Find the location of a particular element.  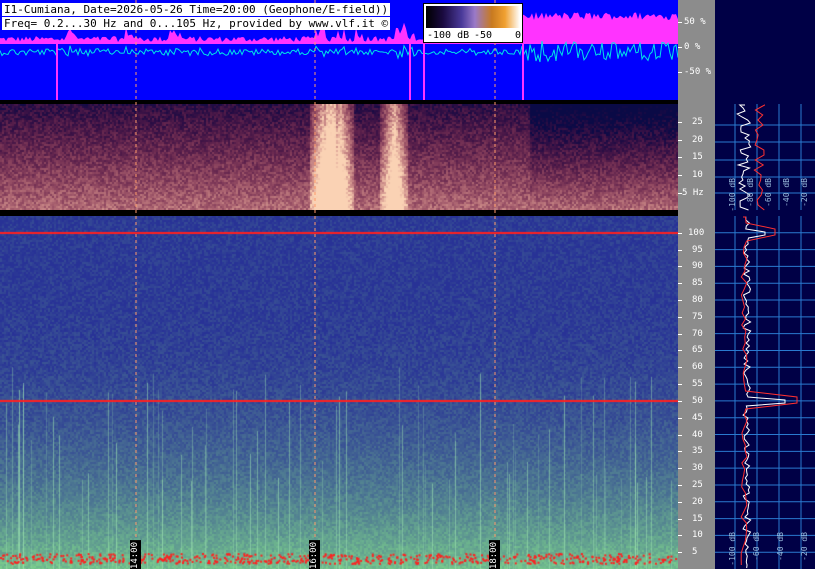

waveform-ytick: 0 % is located at coordinates (692, 47).